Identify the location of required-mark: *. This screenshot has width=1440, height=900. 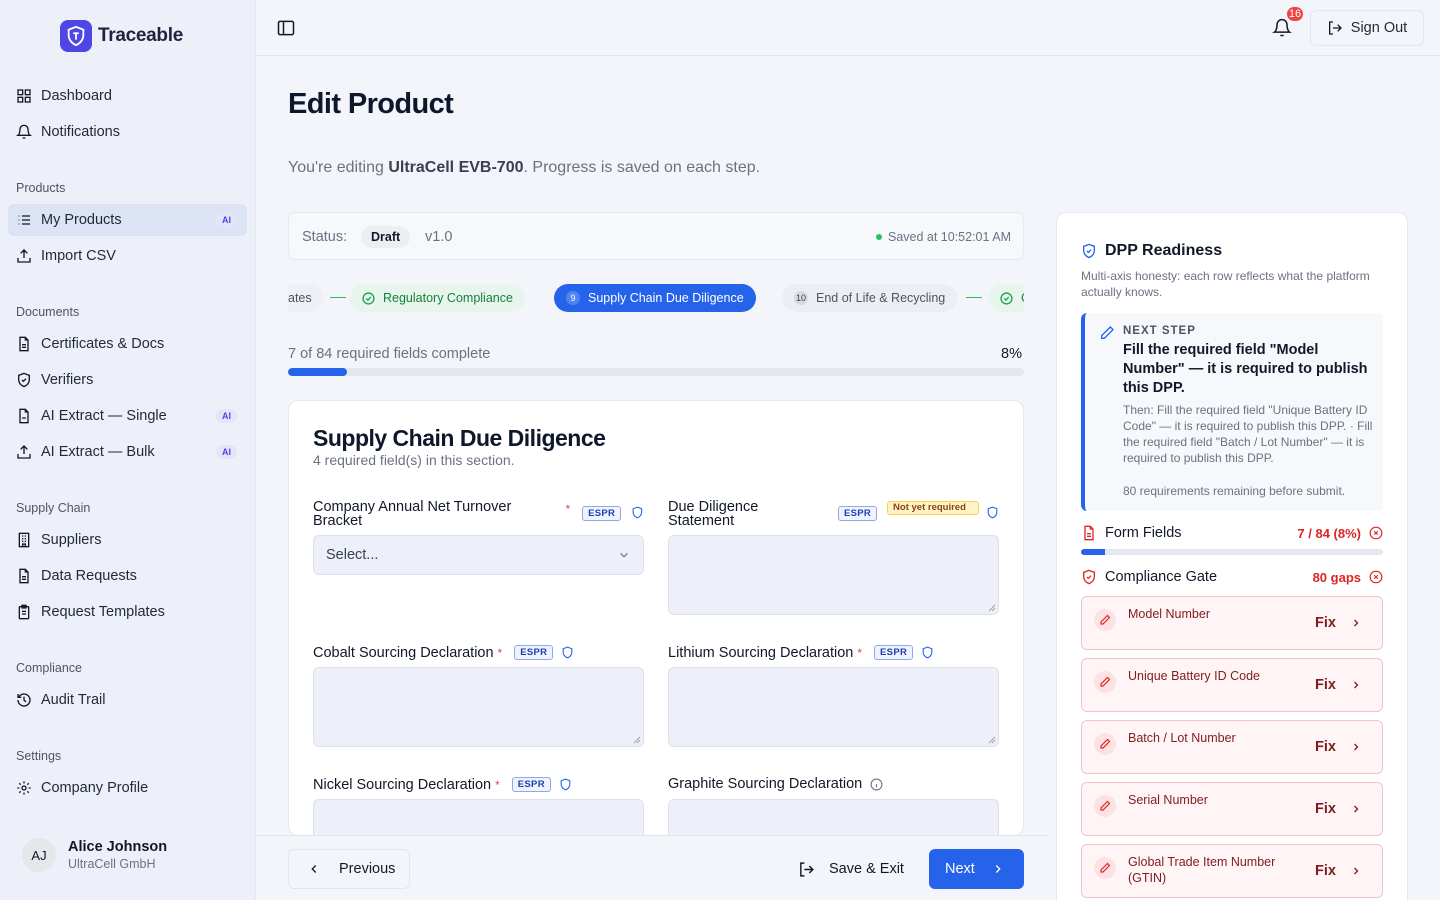
(497, 784).